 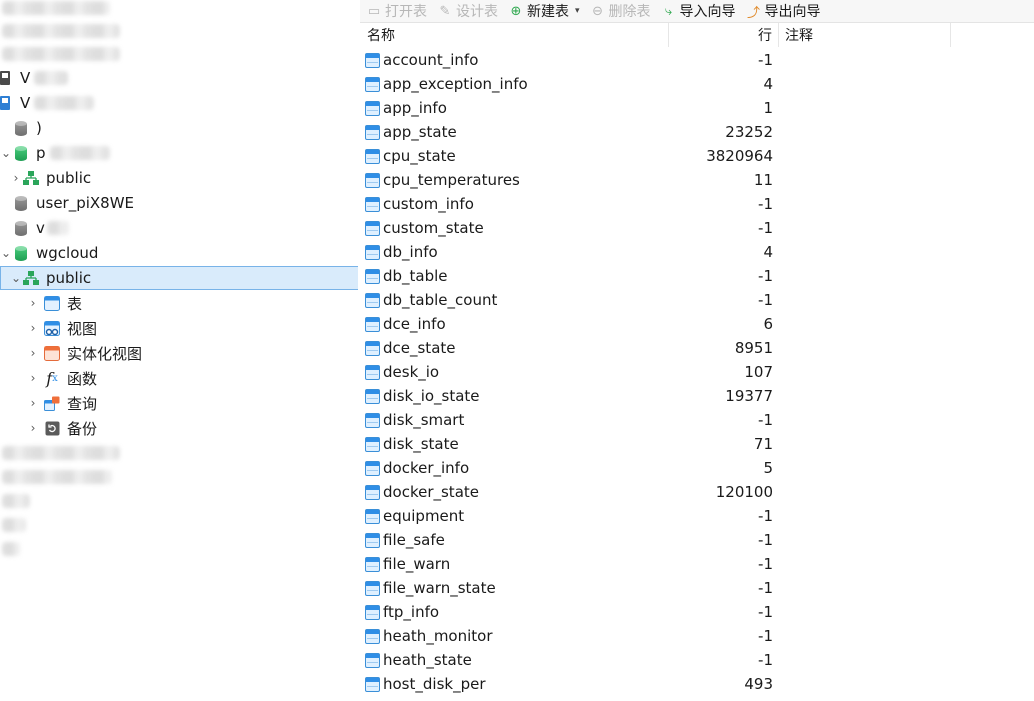 What do you see at coordinates (178, 128) in the screenshot?
I see `tree-database: )` at bounding box center [178, 128].